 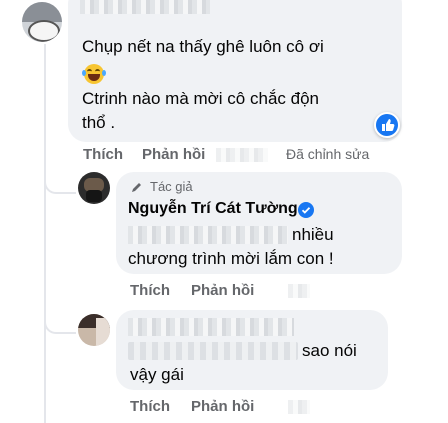 I want to click on reply-text: sao nói, so click(x=329, y=350).